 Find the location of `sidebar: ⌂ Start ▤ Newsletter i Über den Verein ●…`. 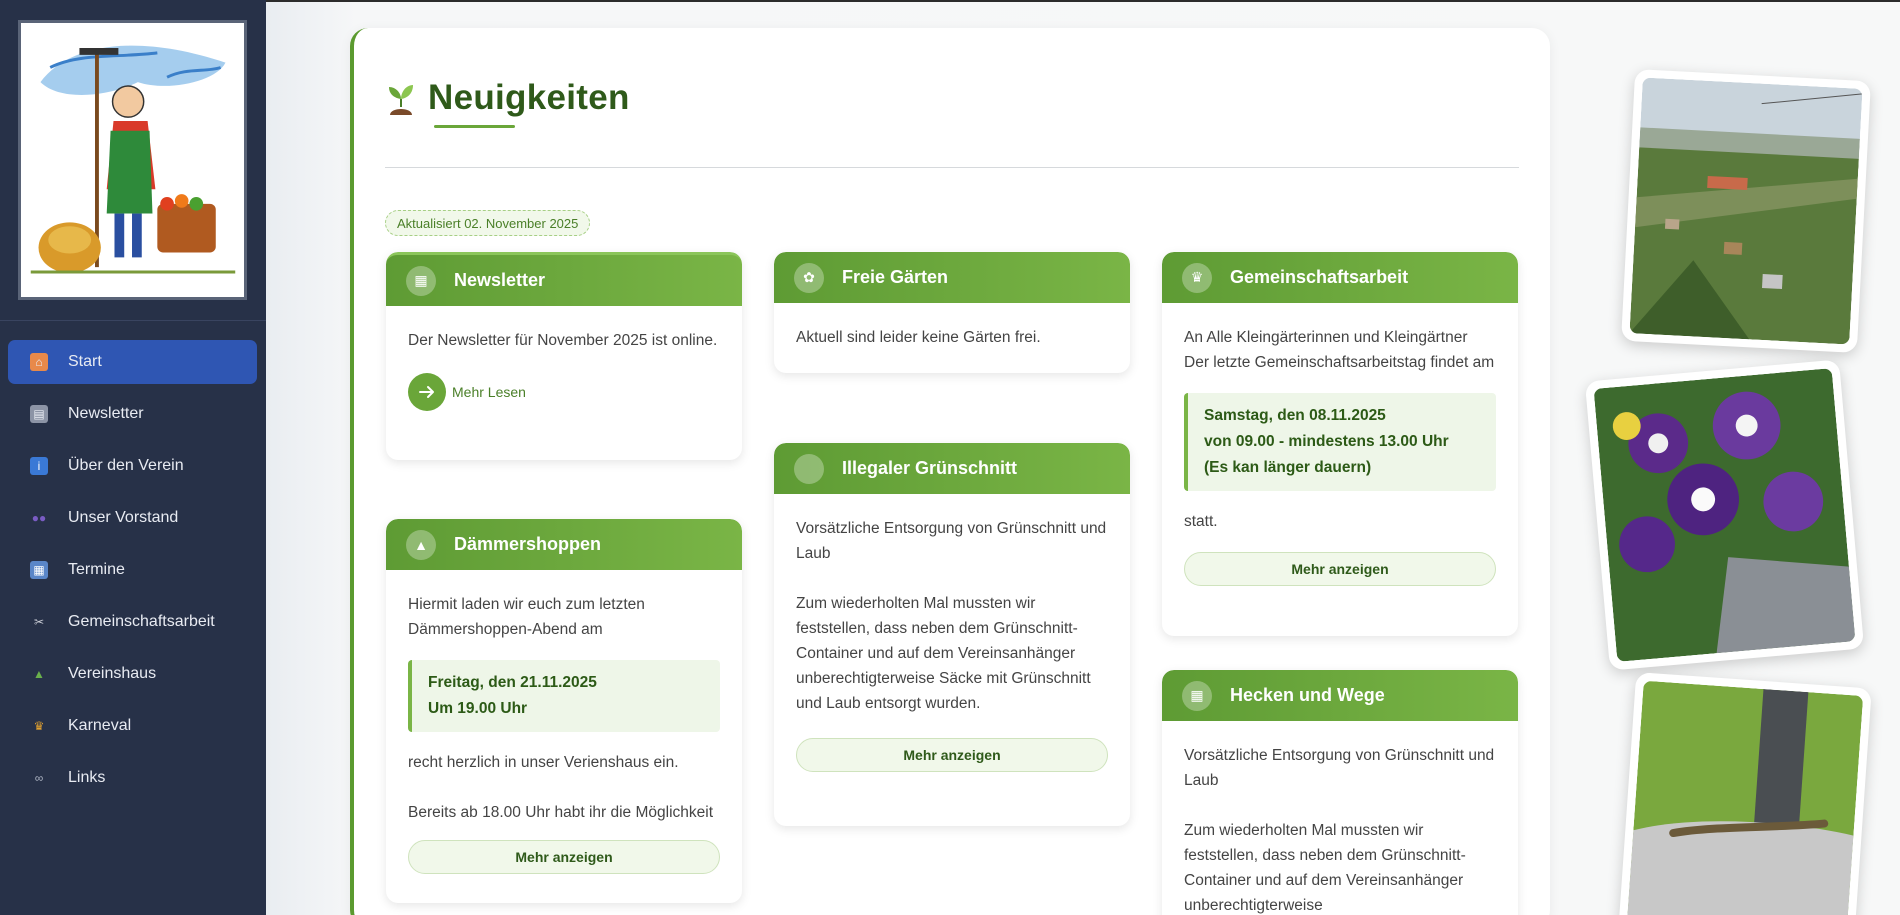

sidebar: ⌂ Start ▤ Newsletter i Über den Verein ●… is located at coordinates (133, 457).